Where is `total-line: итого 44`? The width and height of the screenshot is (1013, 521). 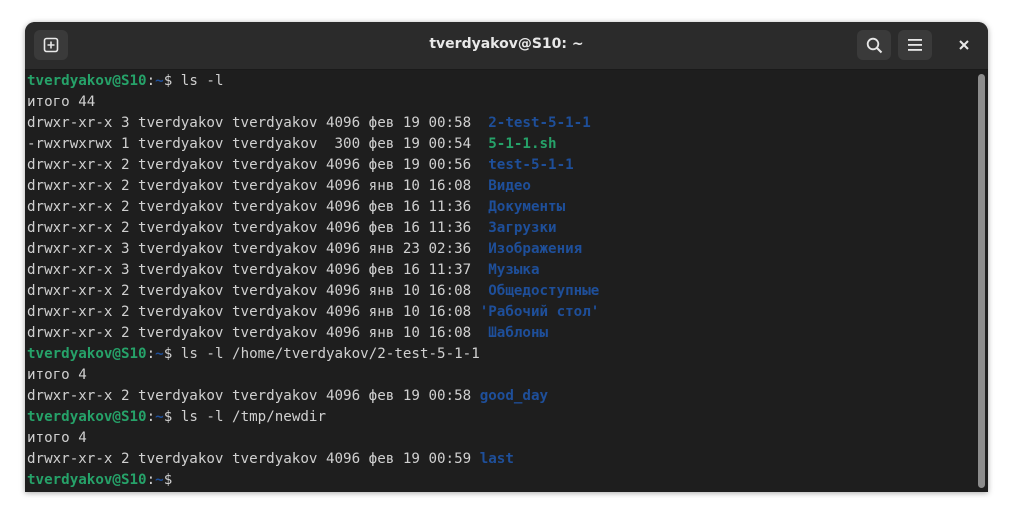 total-line: итого 44 is located at coordinates (61, 102).